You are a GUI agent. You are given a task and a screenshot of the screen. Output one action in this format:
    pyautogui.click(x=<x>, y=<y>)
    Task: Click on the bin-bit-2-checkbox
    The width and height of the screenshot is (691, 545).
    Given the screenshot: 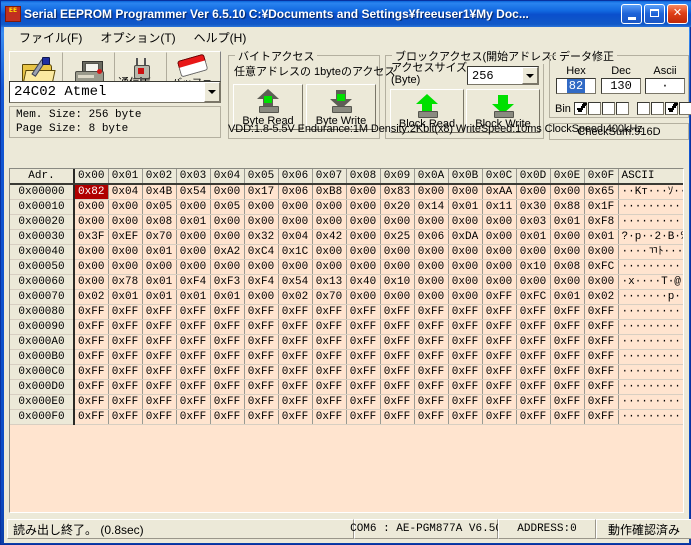 What is the action you would take?
    pyautogui.click(x=657, y=108)
    